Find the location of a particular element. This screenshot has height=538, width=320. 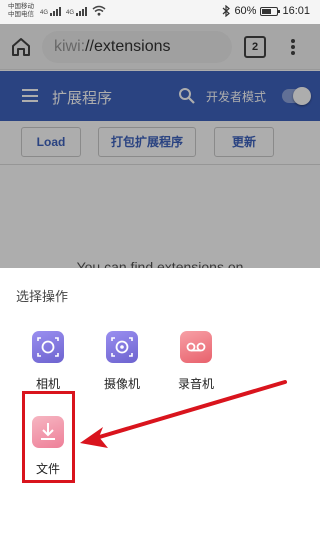

battery-icon is located at coordinates (270, 11).